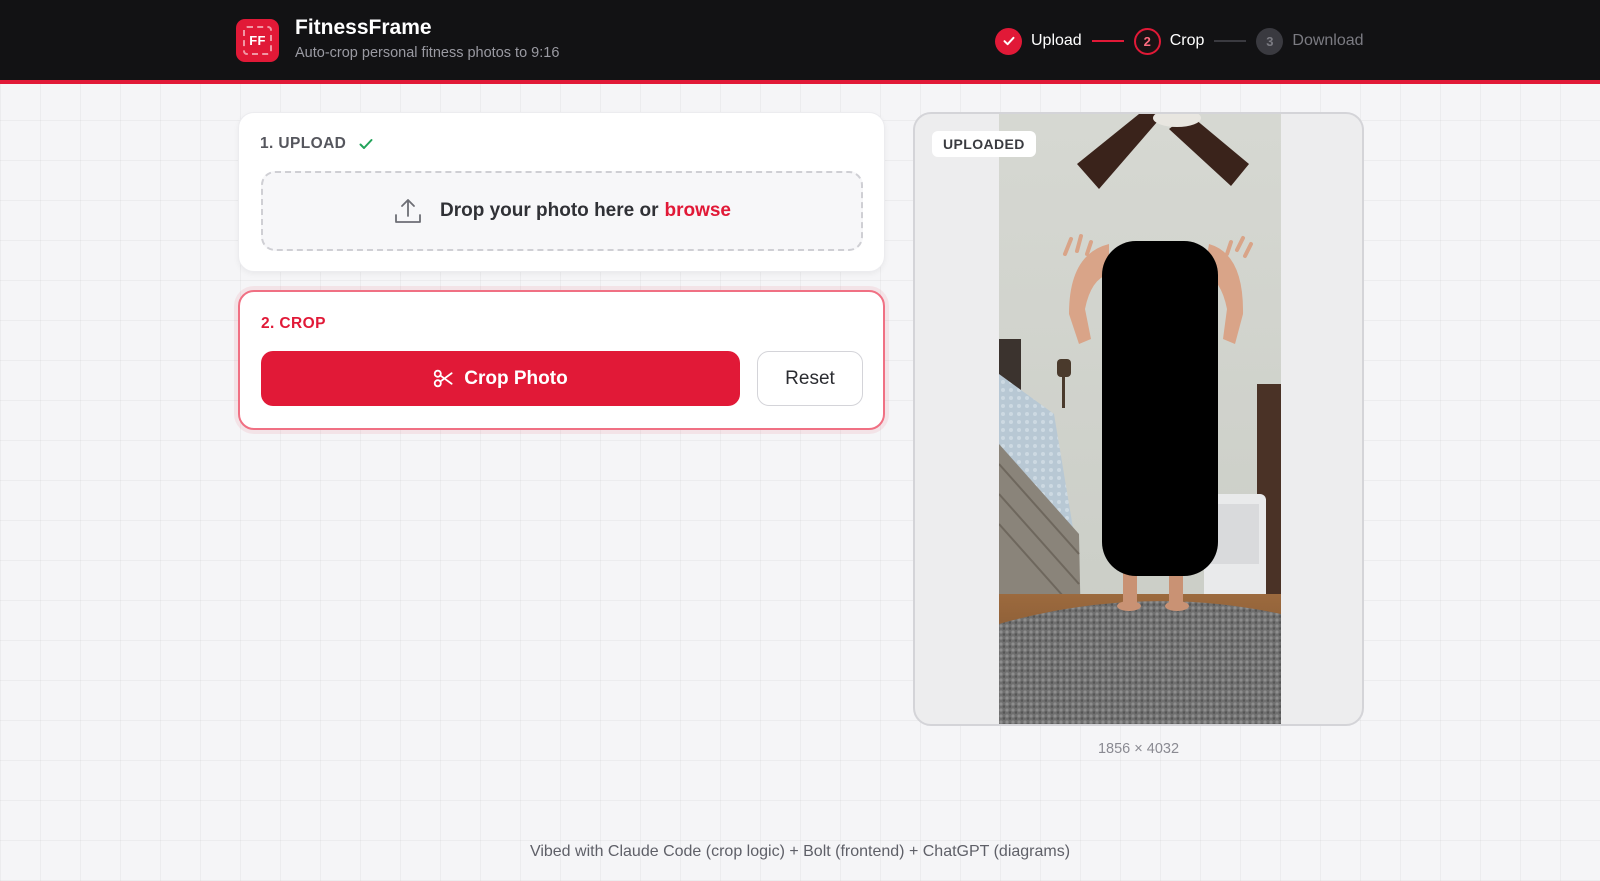  What do you see at coordinates (303, 143) in the screenshot?
I see `upload-heading-text: 1. UPLOAD` at bounding box center [303, 143].